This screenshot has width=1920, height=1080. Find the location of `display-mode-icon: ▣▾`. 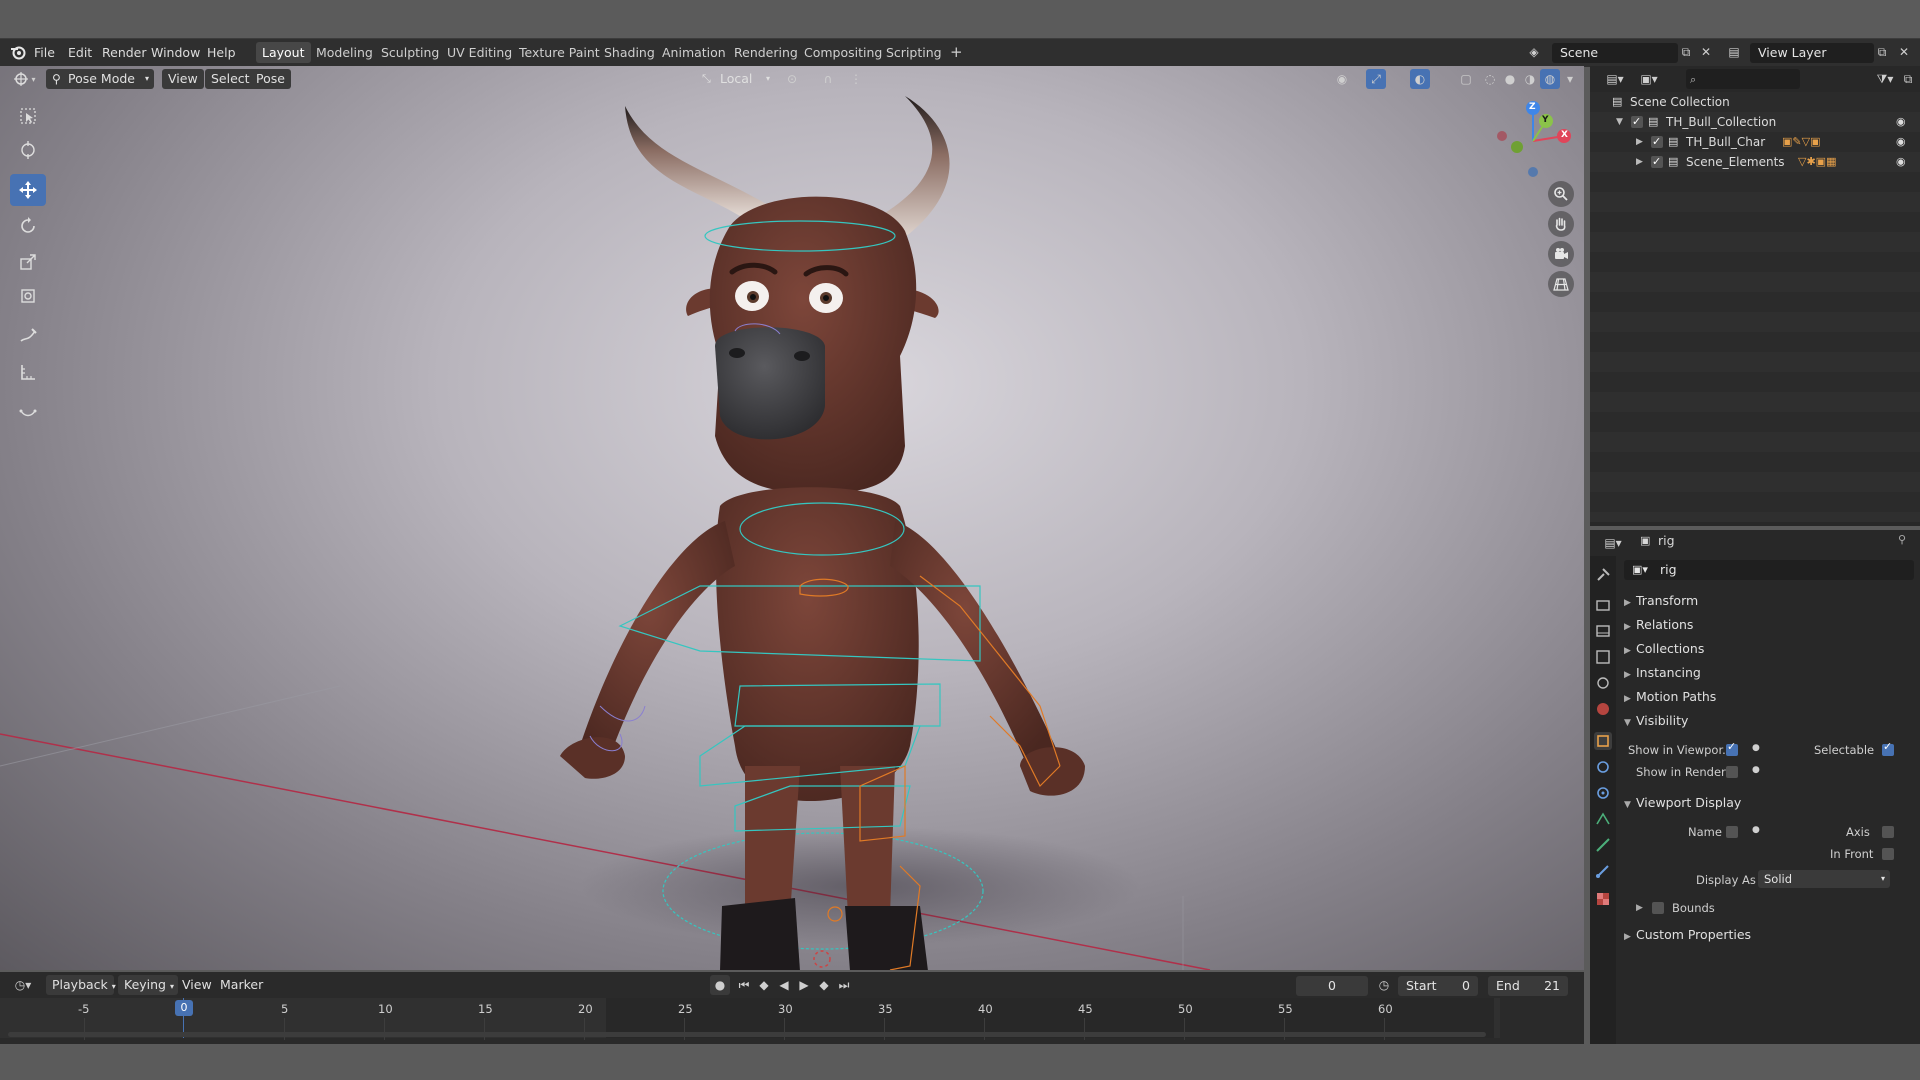

display-mode-icon: ▣▾ is located at coordinates (1649, 79).